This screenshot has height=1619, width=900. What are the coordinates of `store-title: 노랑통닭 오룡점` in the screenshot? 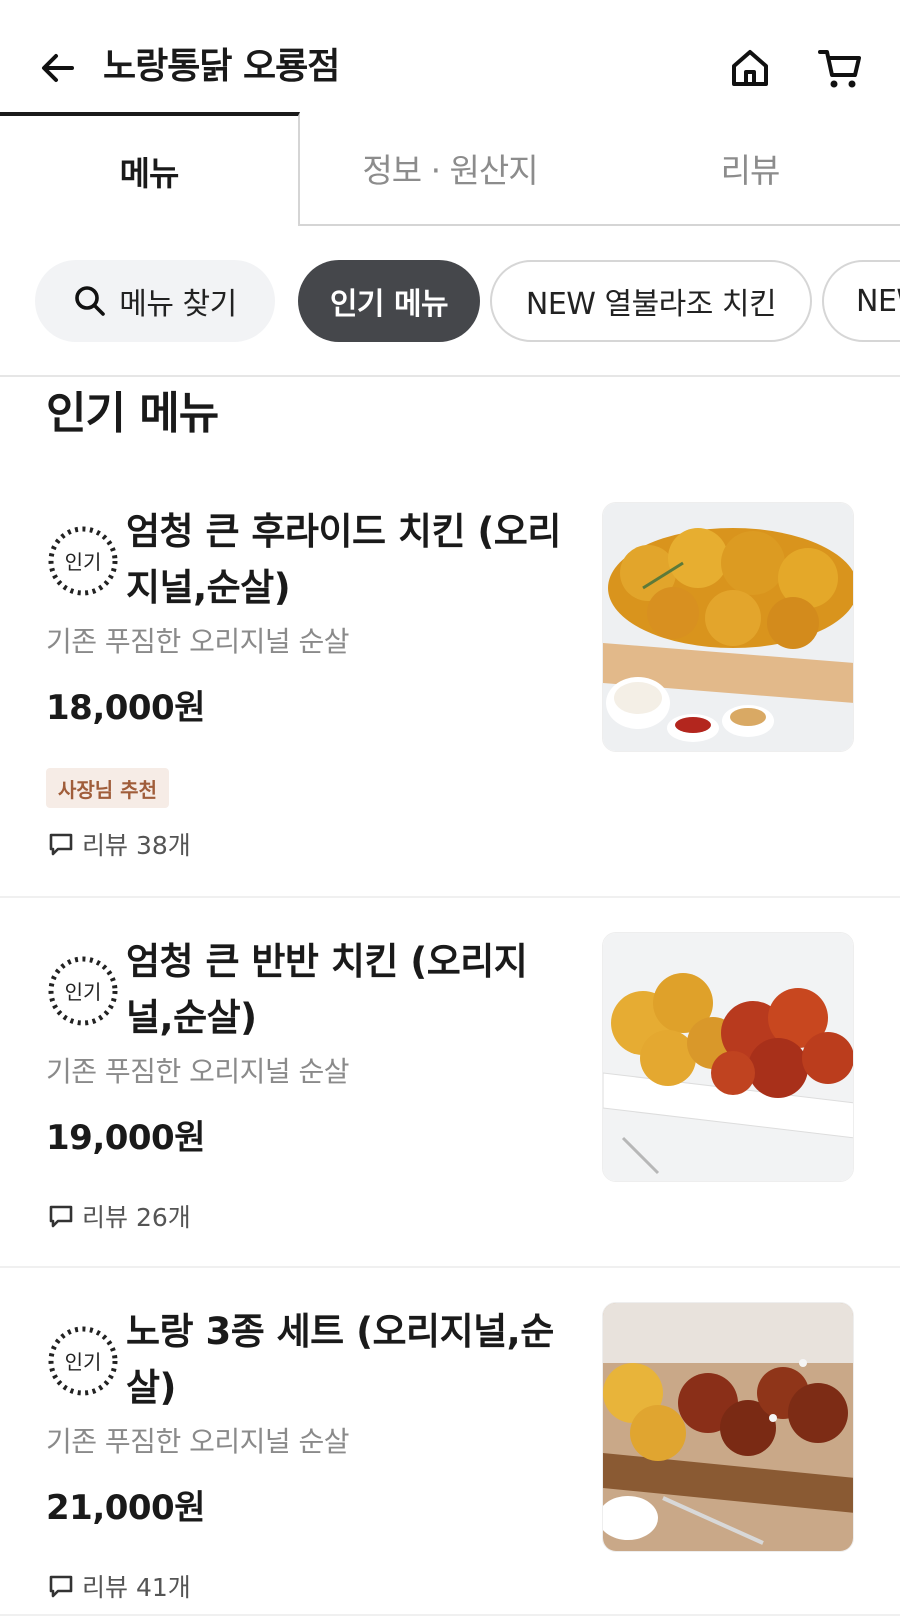 It's located at (221, 66).